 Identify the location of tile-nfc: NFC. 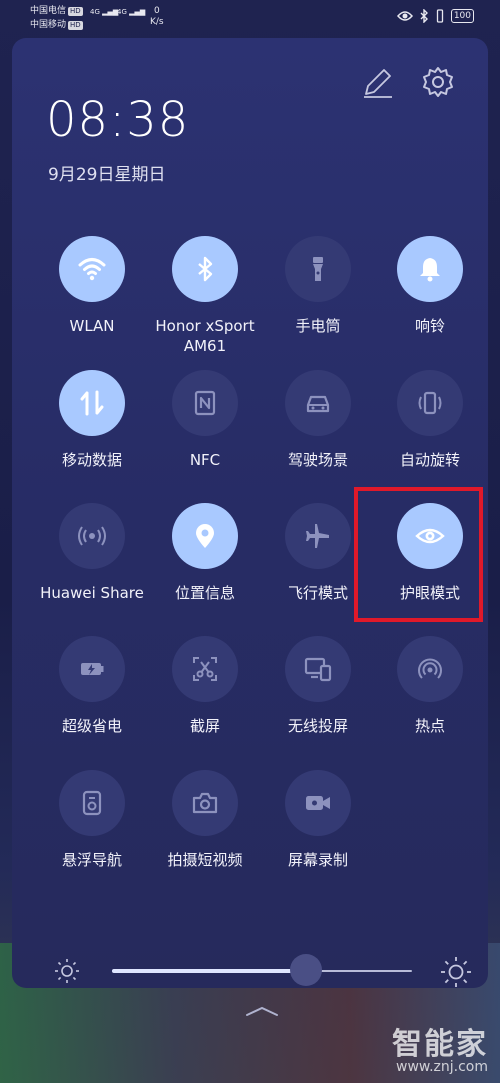
(205, 420).